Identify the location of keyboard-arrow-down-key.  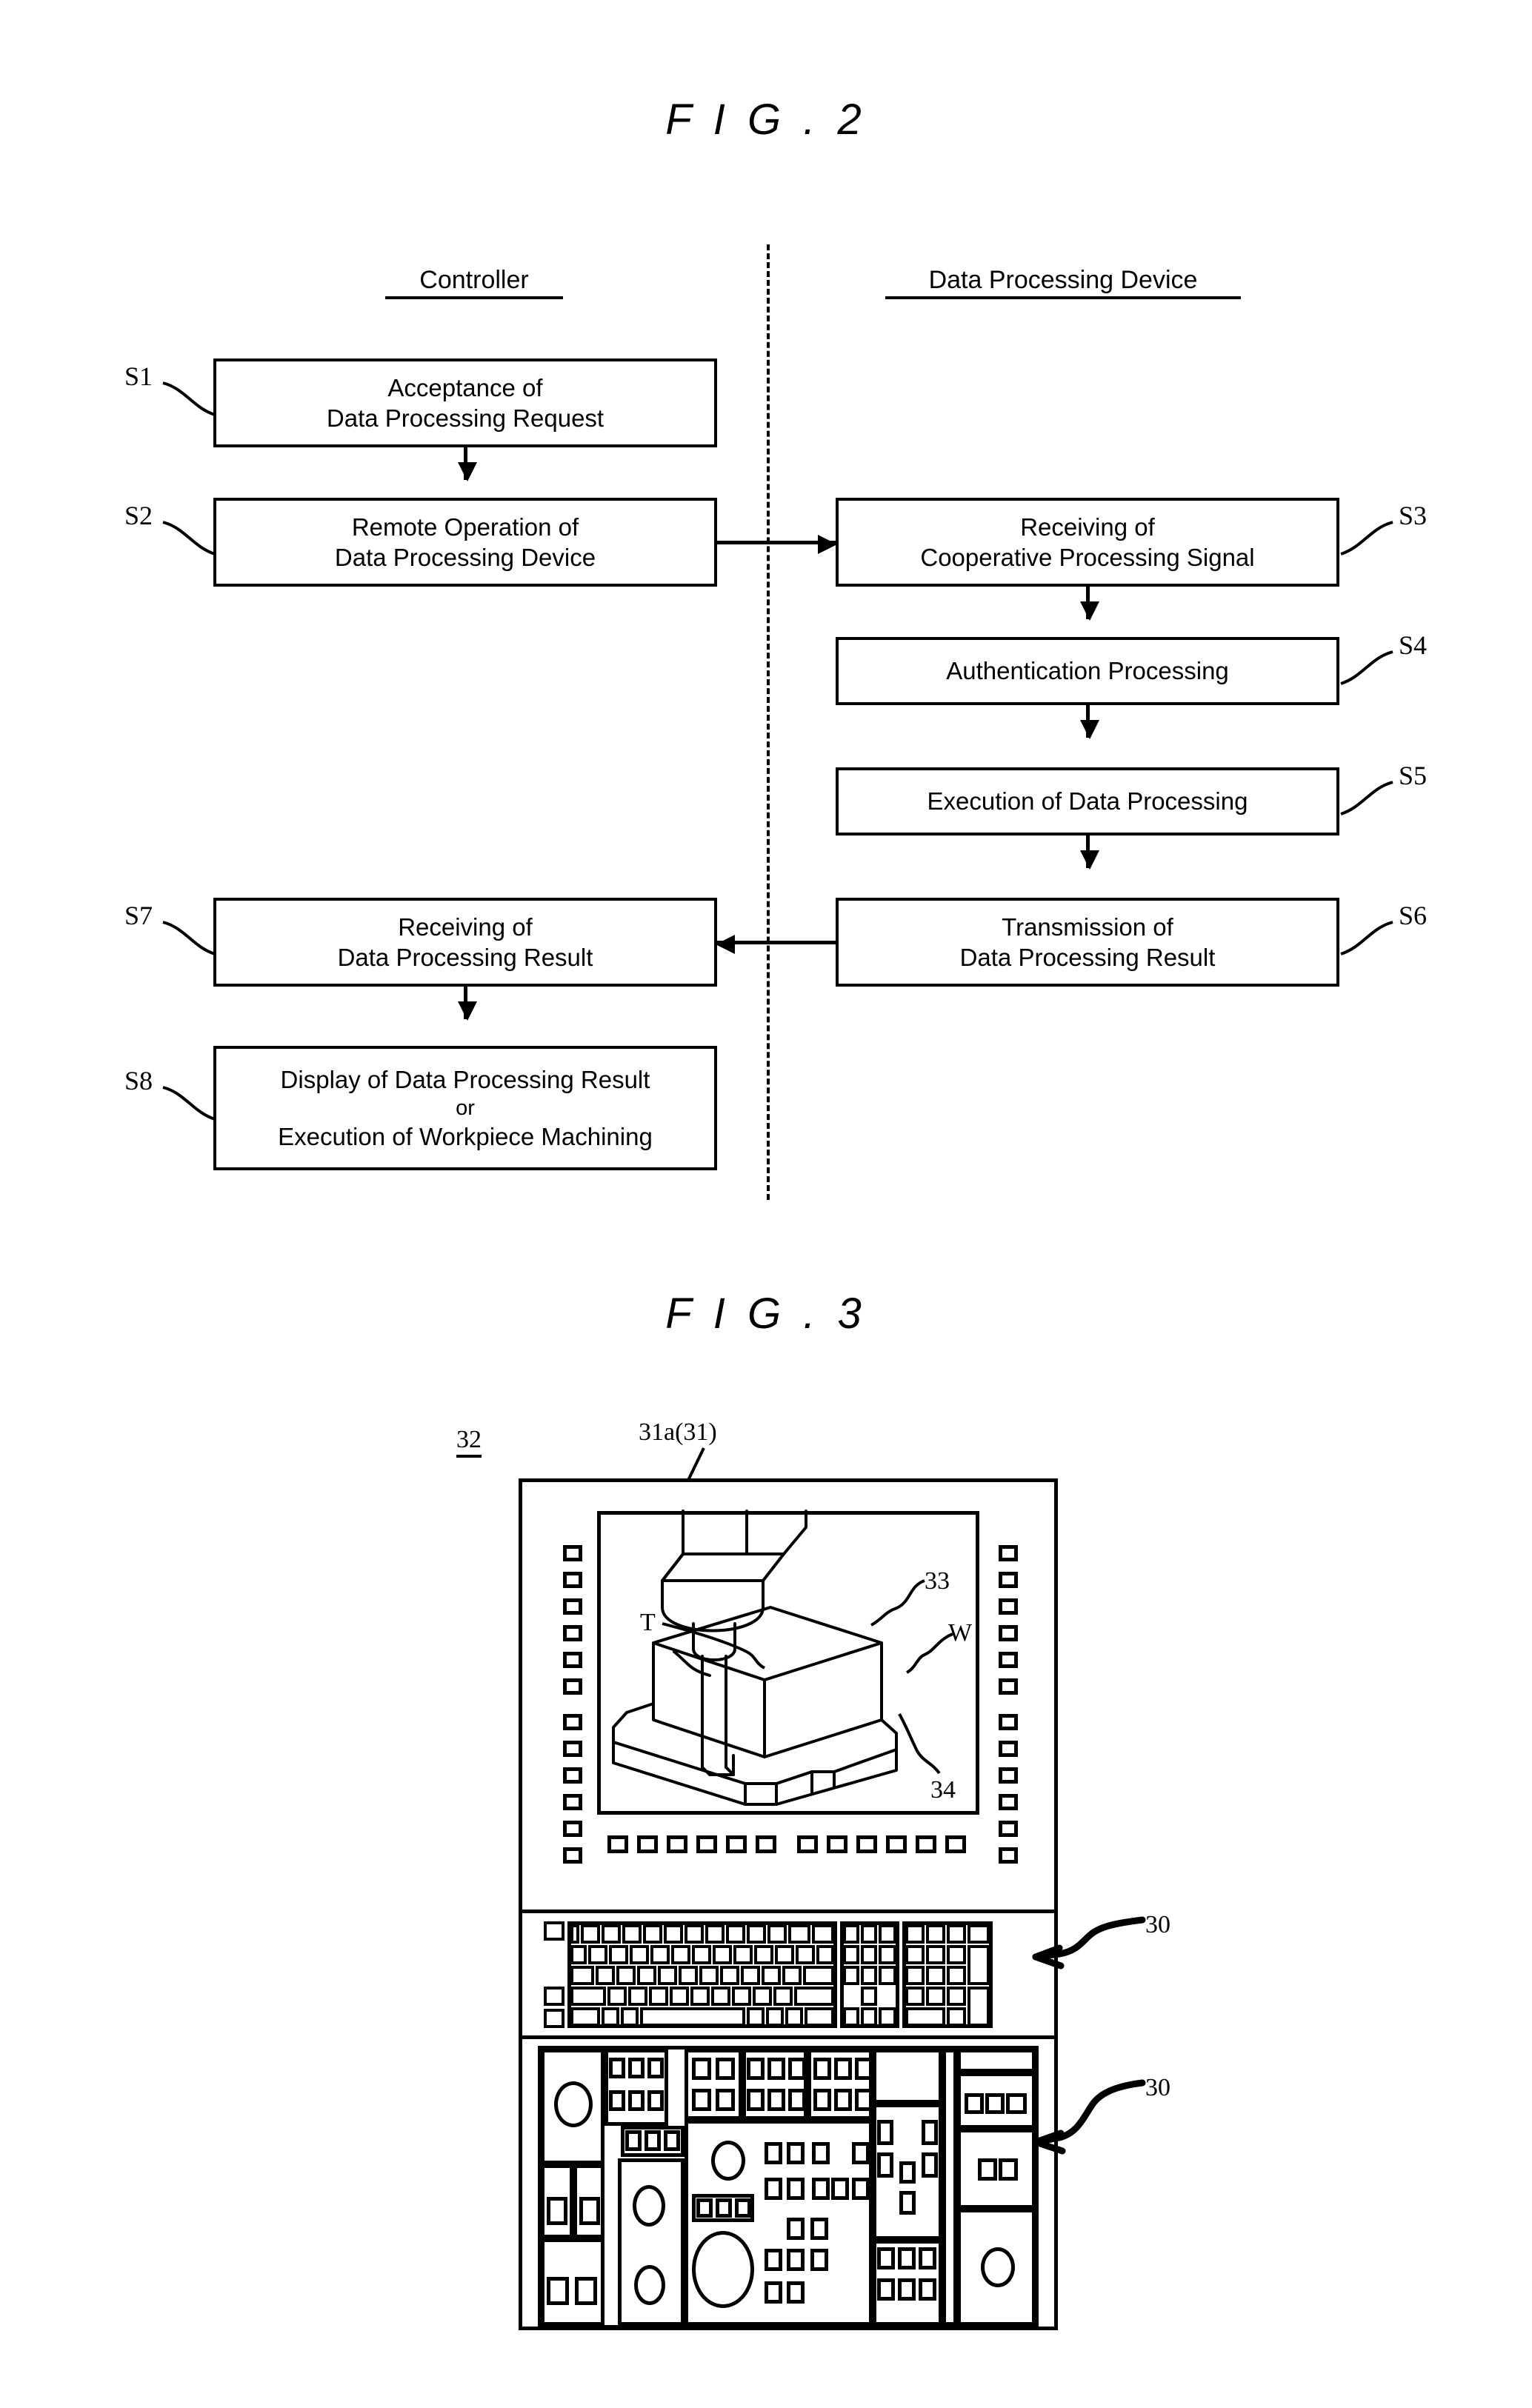
(869, 2017).